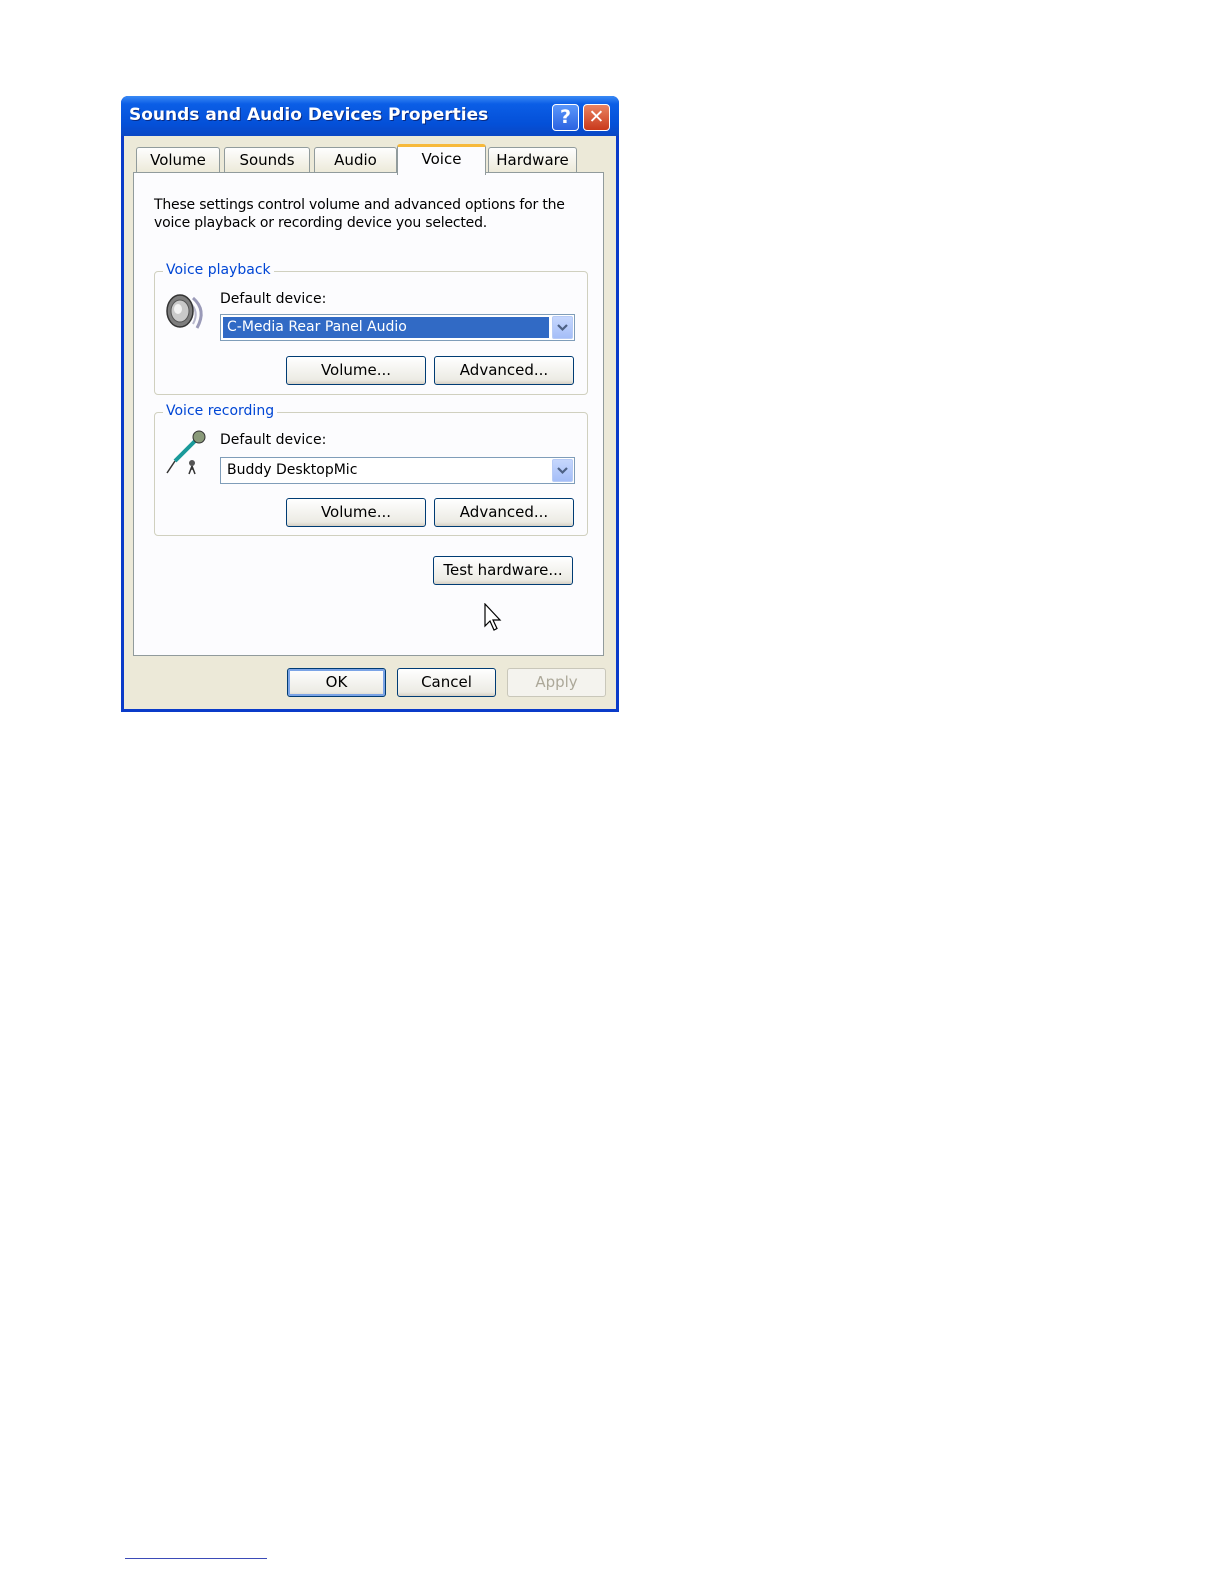 The image size is (1224, 1584). I want to click on help-button: ?, so click(565, 117).